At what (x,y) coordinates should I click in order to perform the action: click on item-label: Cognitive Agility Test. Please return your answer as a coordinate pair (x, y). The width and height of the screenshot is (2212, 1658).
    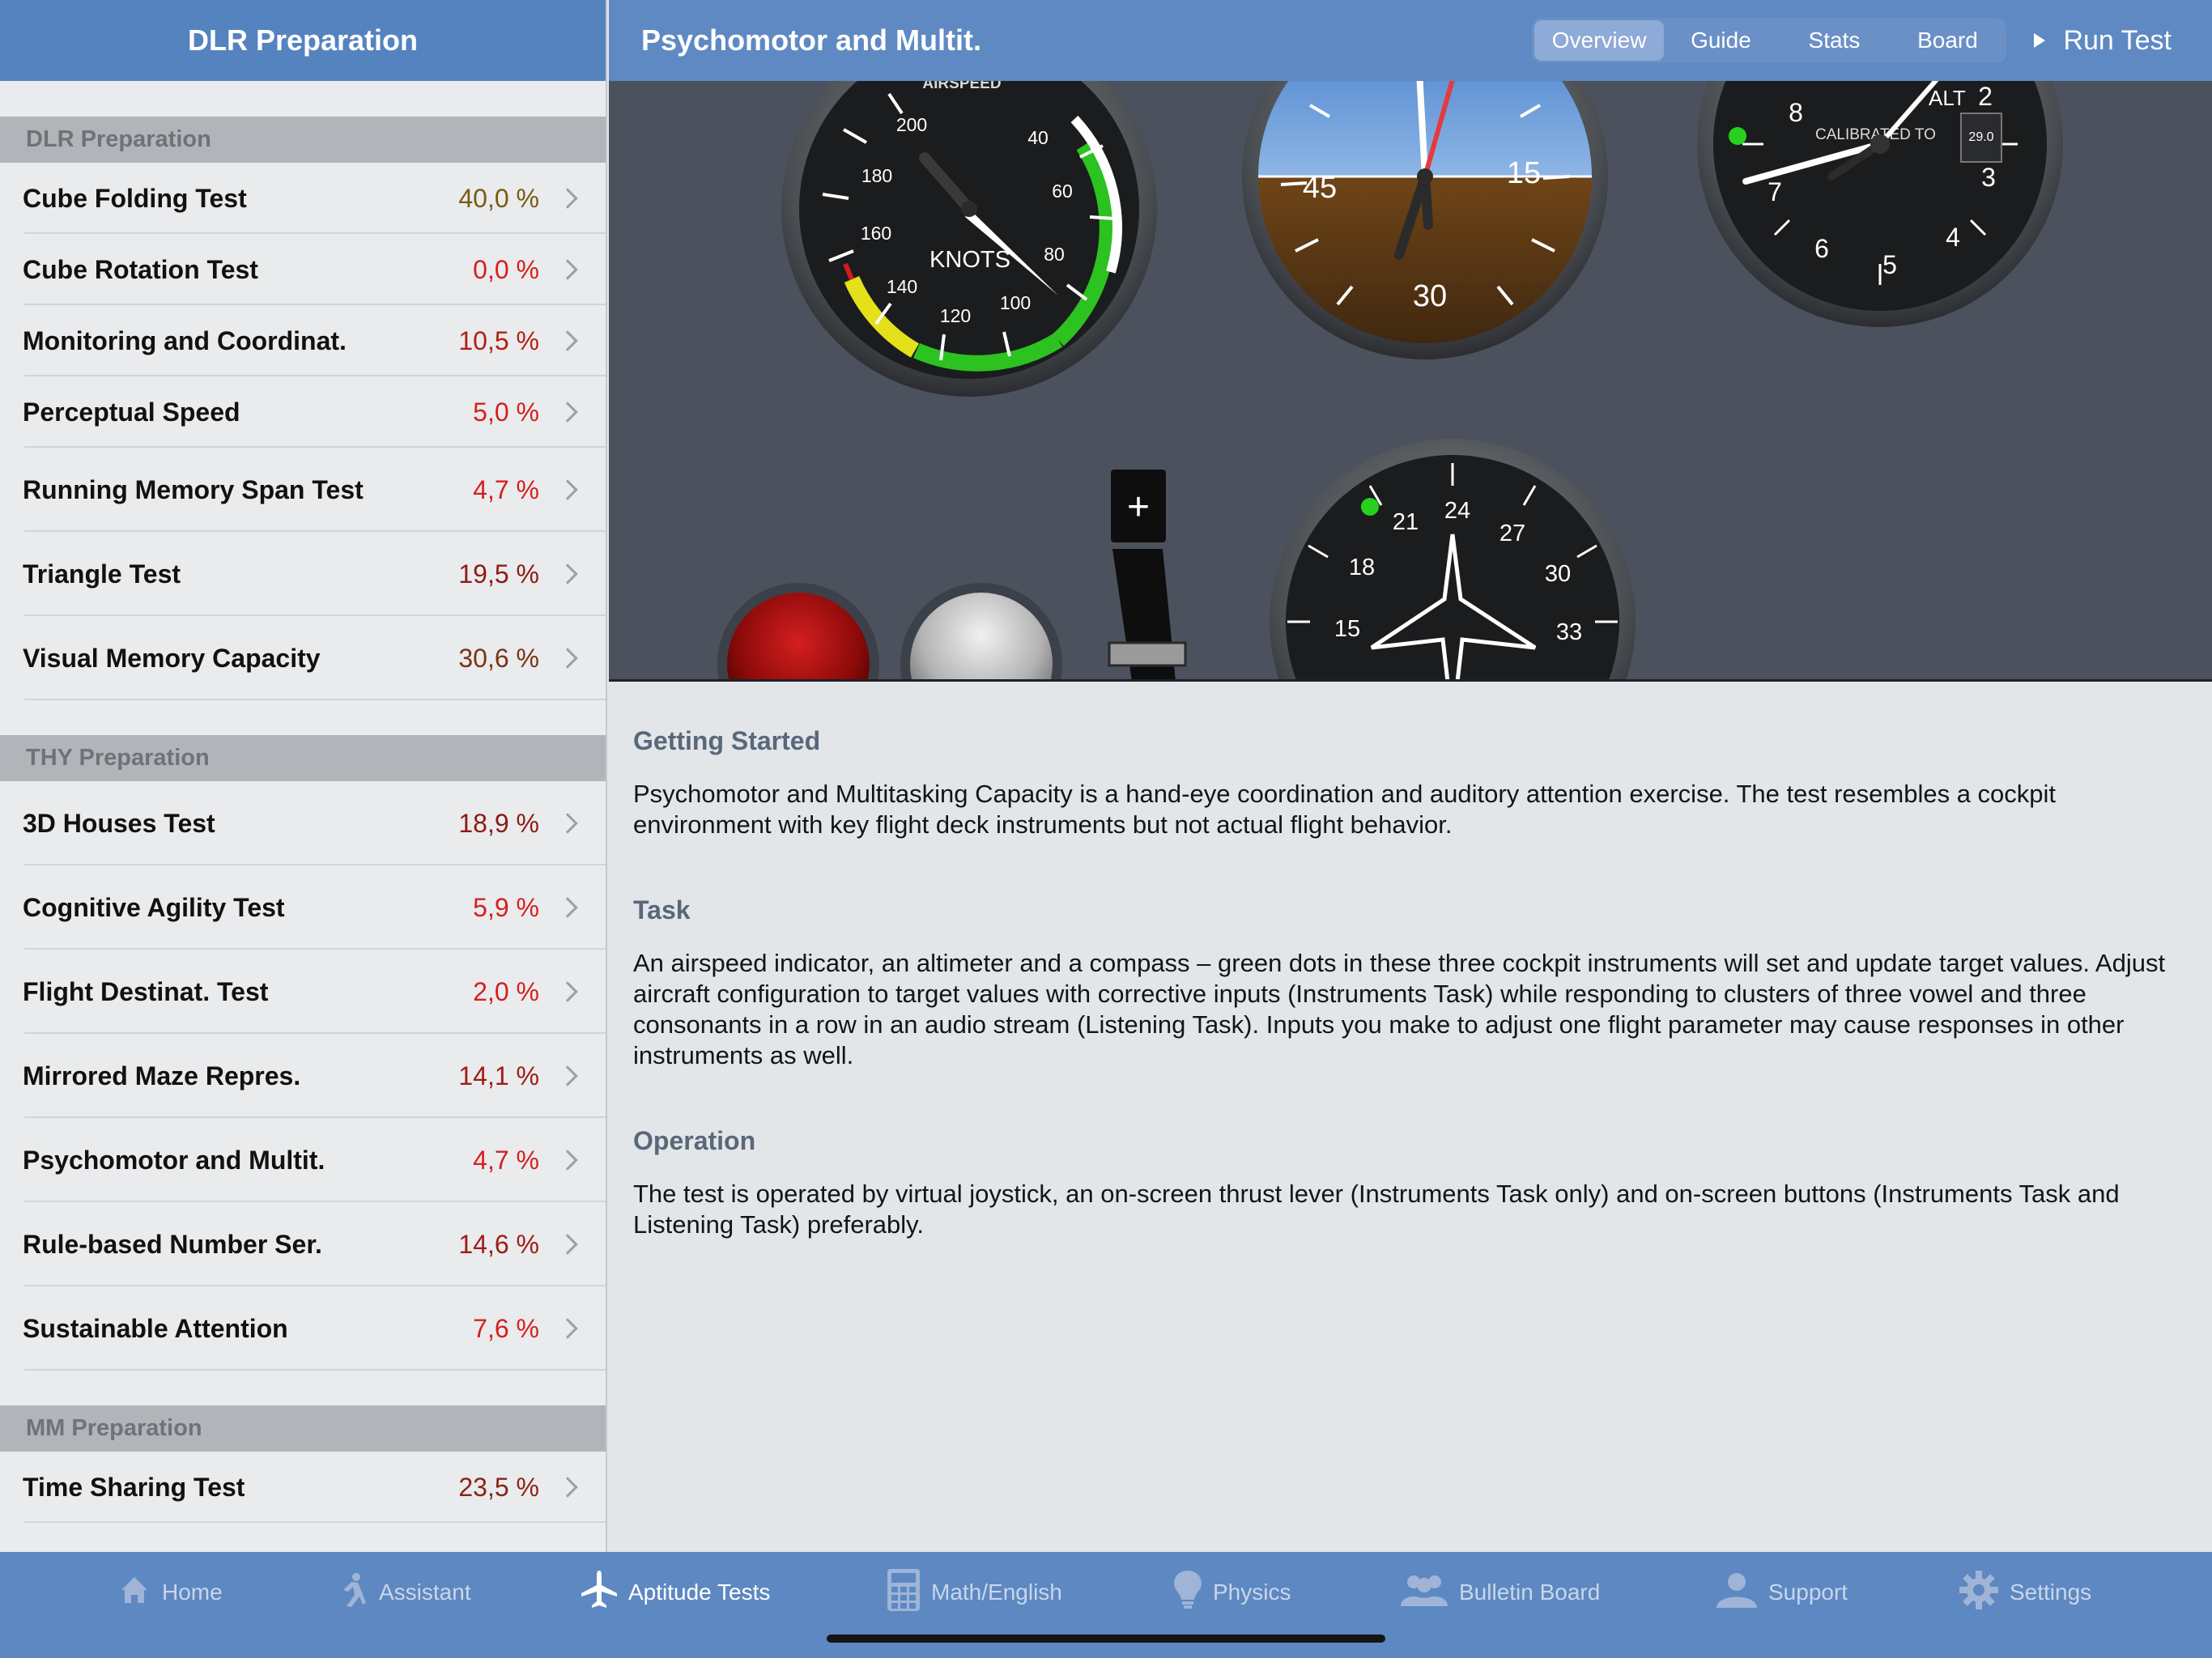
    Looking at the image, I should click on (154, 907).